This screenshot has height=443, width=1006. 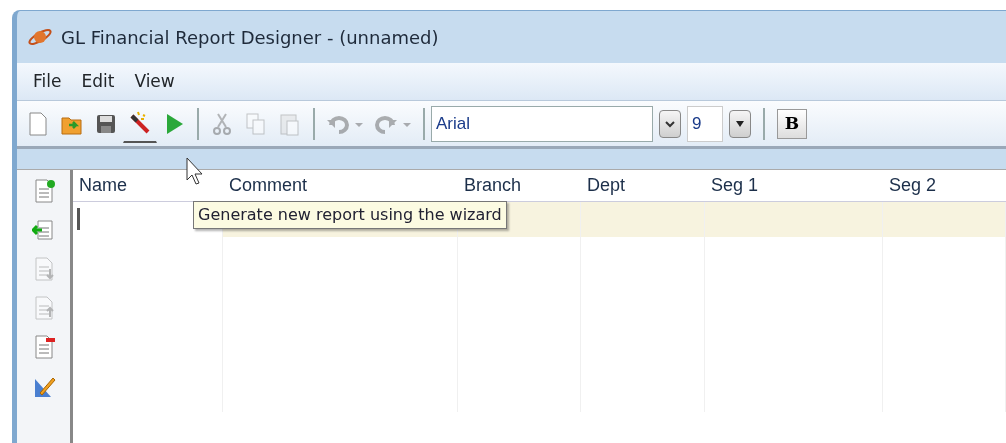 I want to click on menu-item: File, so click(x=47, y=81).